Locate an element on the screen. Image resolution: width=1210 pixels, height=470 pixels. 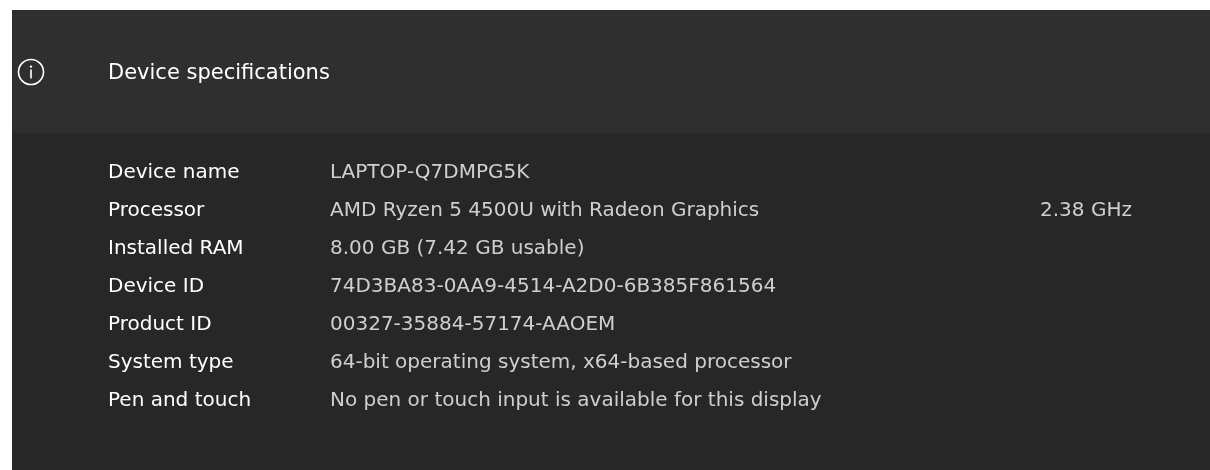
spec-value: 64-bit operating system, x64-based processor is located at coordinates (561, 361).